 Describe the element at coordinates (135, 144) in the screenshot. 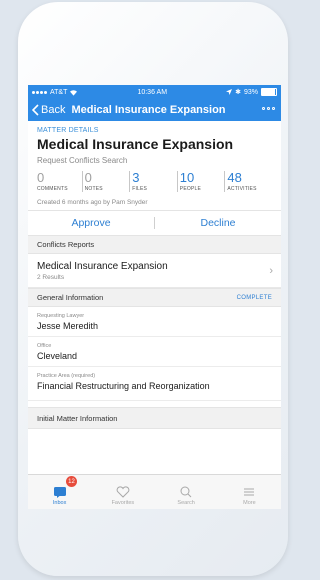

I see `matter-title: Medical Insurance Expansion` at that location.